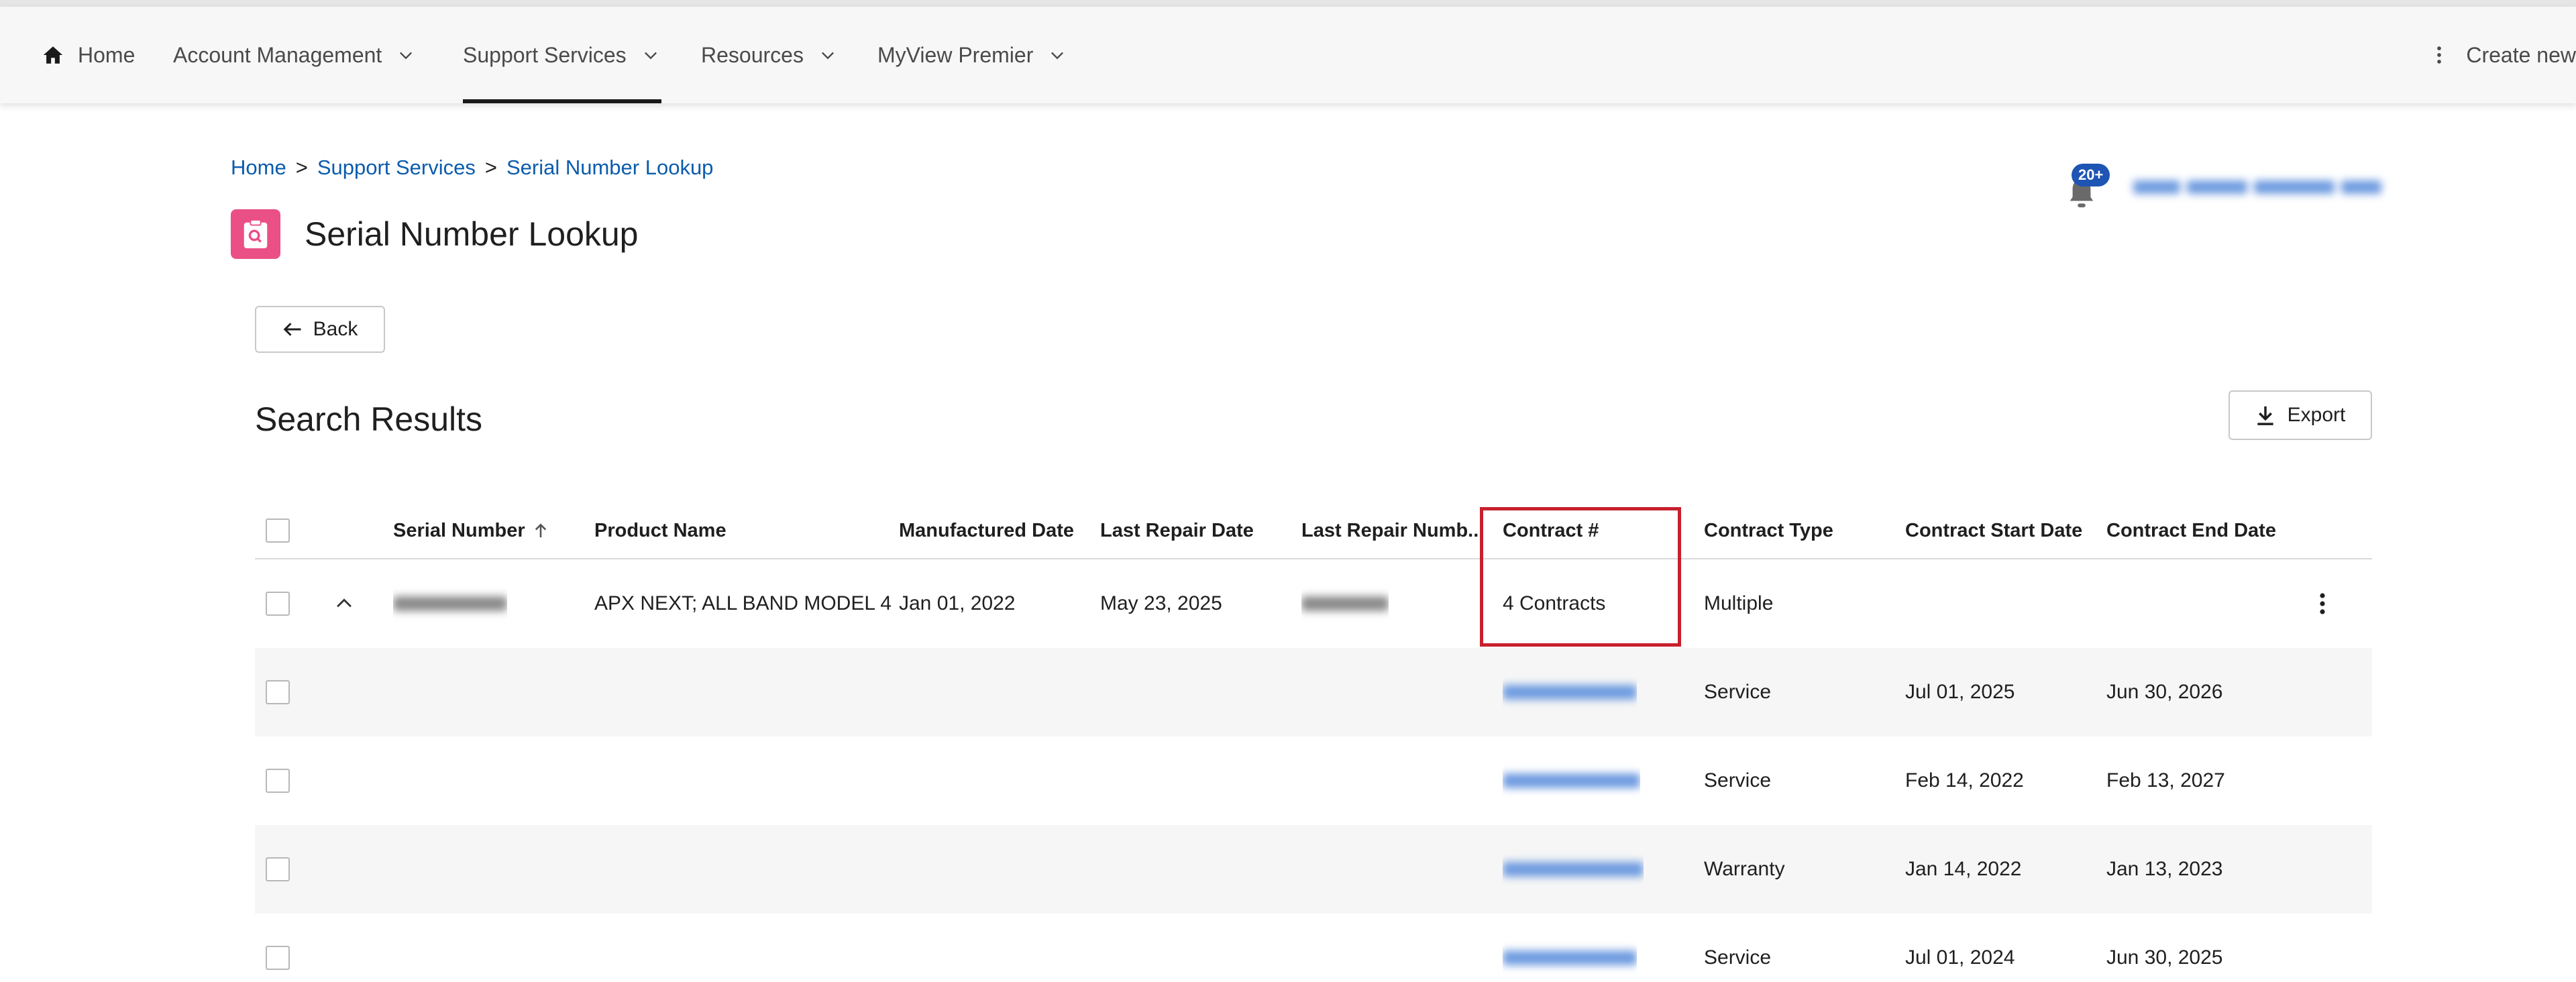  I want to click on collapse-row-button, so click(344, 603).